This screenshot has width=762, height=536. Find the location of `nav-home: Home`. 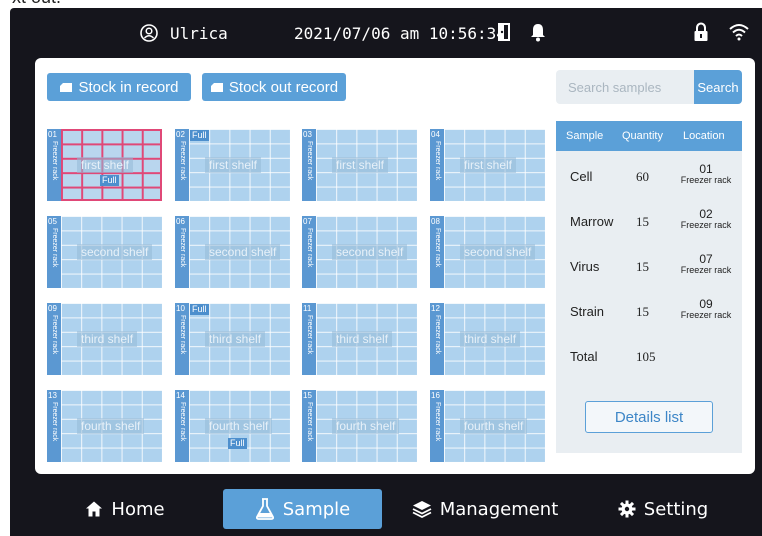

nav-home: Home is located at coordinates (125, 509).